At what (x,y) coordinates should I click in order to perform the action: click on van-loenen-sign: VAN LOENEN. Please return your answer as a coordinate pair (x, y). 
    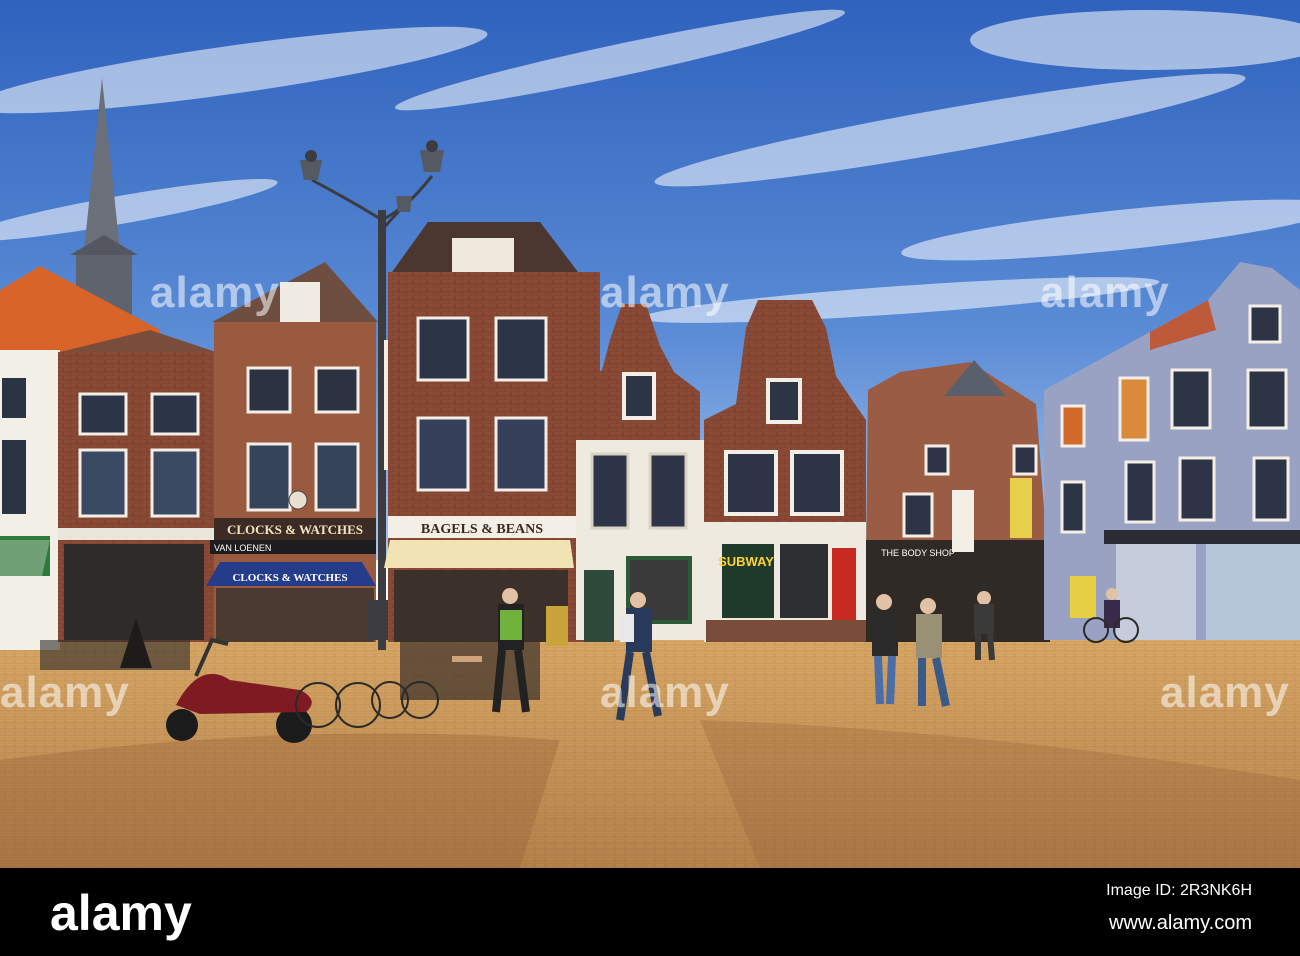
    Looking at the image, I should click on (242, 548).